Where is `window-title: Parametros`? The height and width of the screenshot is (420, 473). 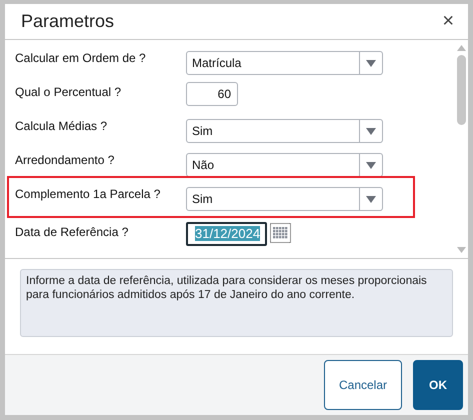 window-title: Parametros is located at coordinates (67, 21).